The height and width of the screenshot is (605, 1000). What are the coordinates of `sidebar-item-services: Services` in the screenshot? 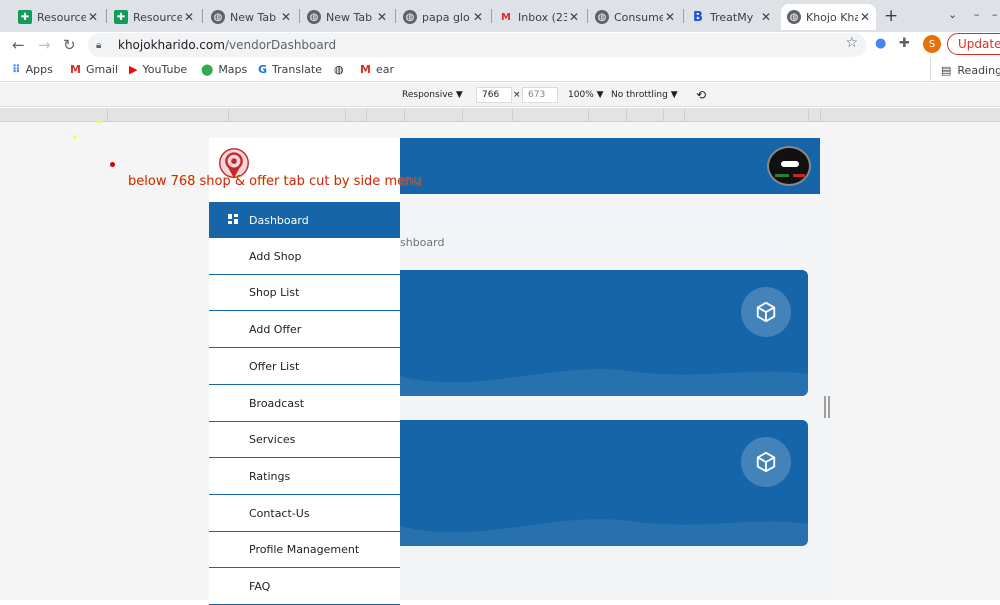 It's located at (304, 440).